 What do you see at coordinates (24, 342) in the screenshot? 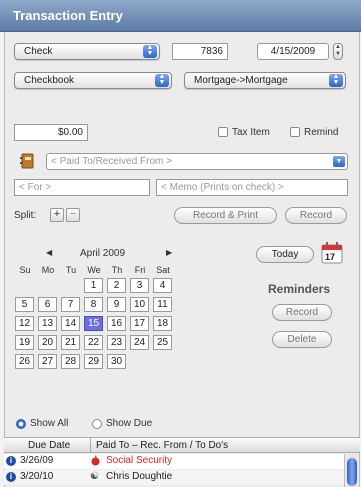
I see `calendar-day: 19` at bounding box center [24, 342].